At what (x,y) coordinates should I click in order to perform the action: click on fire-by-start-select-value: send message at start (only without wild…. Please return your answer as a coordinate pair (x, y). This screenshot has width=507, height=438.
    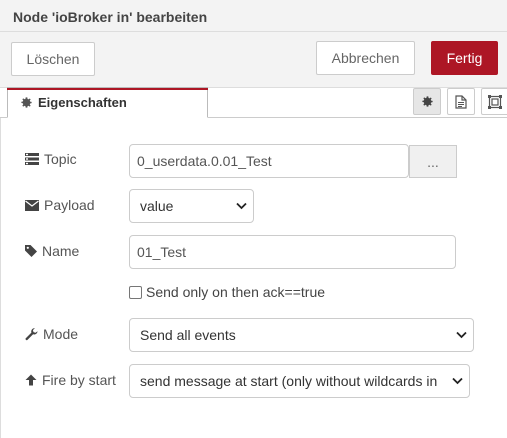
    Looking at the image, I should click on (289, 381).